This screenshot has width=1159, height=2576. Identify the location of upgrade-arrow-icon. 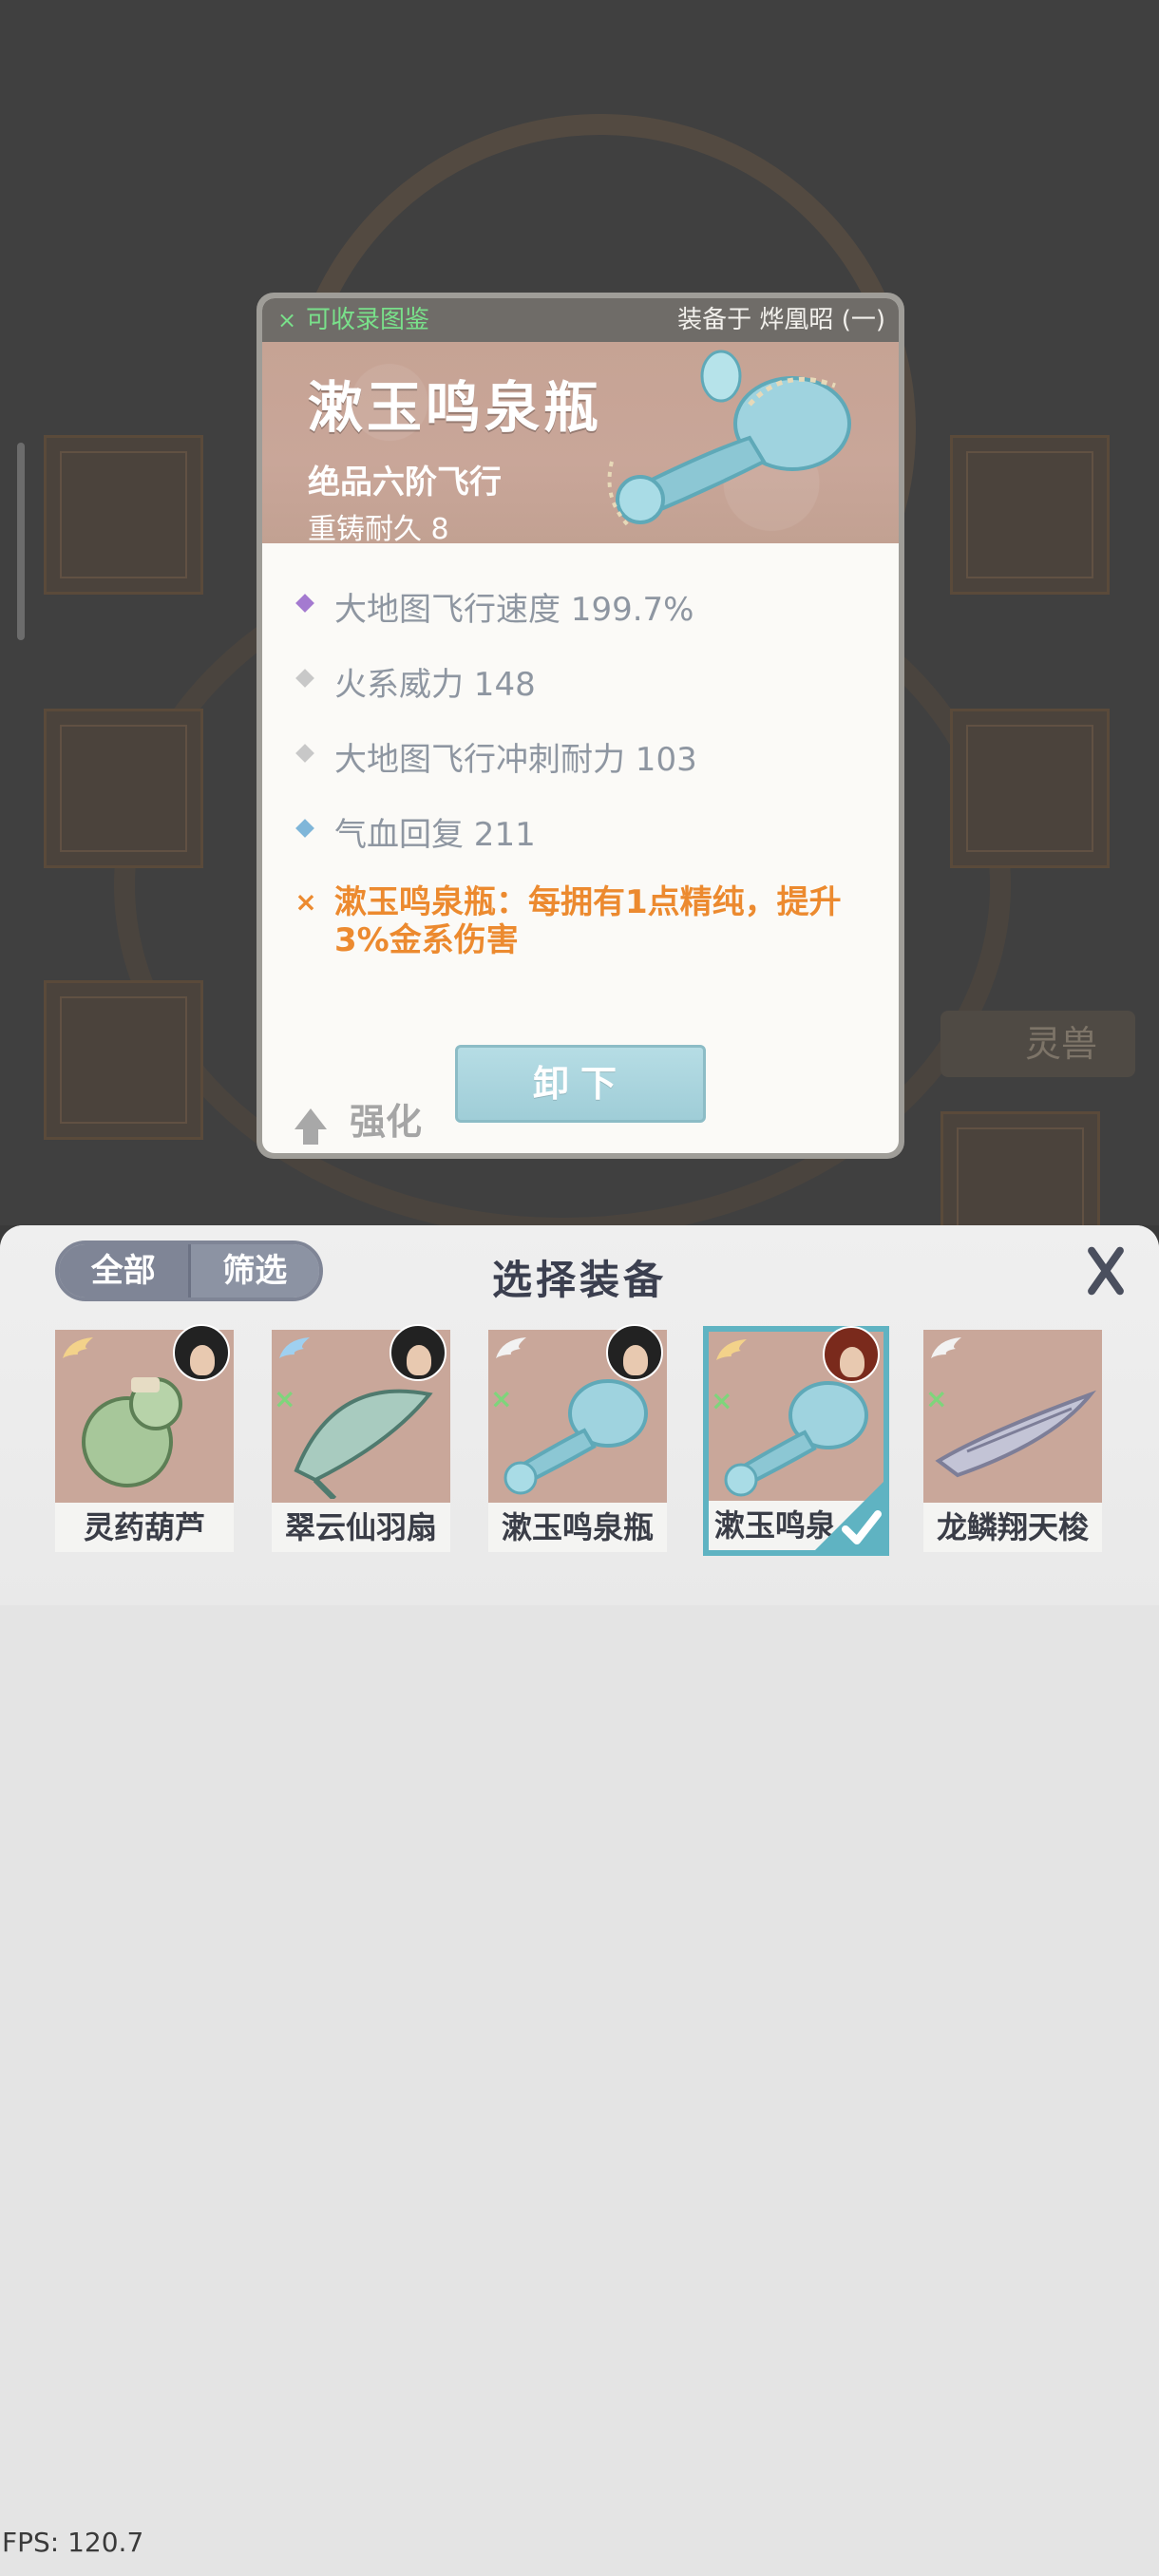
(310, 1126).